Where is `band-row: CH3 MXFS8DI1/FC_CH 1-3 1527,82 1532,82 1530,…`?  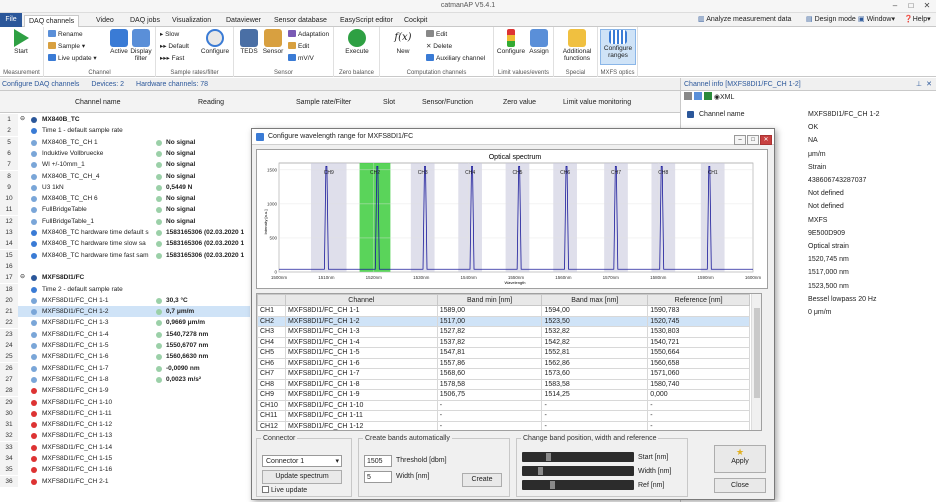 band-row: CH3 MXFS8DI1/FC_CH 1-3 1527,82 1532,82 1530,… is located at coordinates (503, 332).